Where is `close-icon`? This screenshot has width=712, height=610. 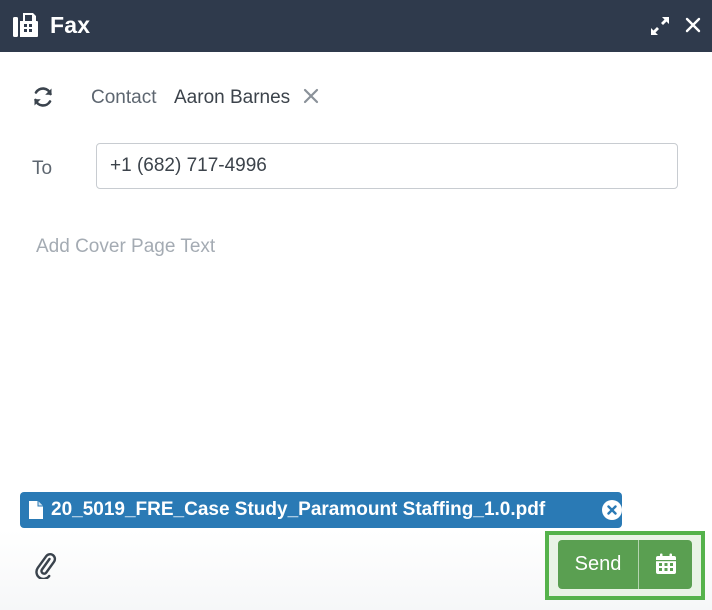
close-icon is located at coordinates (693, 25).